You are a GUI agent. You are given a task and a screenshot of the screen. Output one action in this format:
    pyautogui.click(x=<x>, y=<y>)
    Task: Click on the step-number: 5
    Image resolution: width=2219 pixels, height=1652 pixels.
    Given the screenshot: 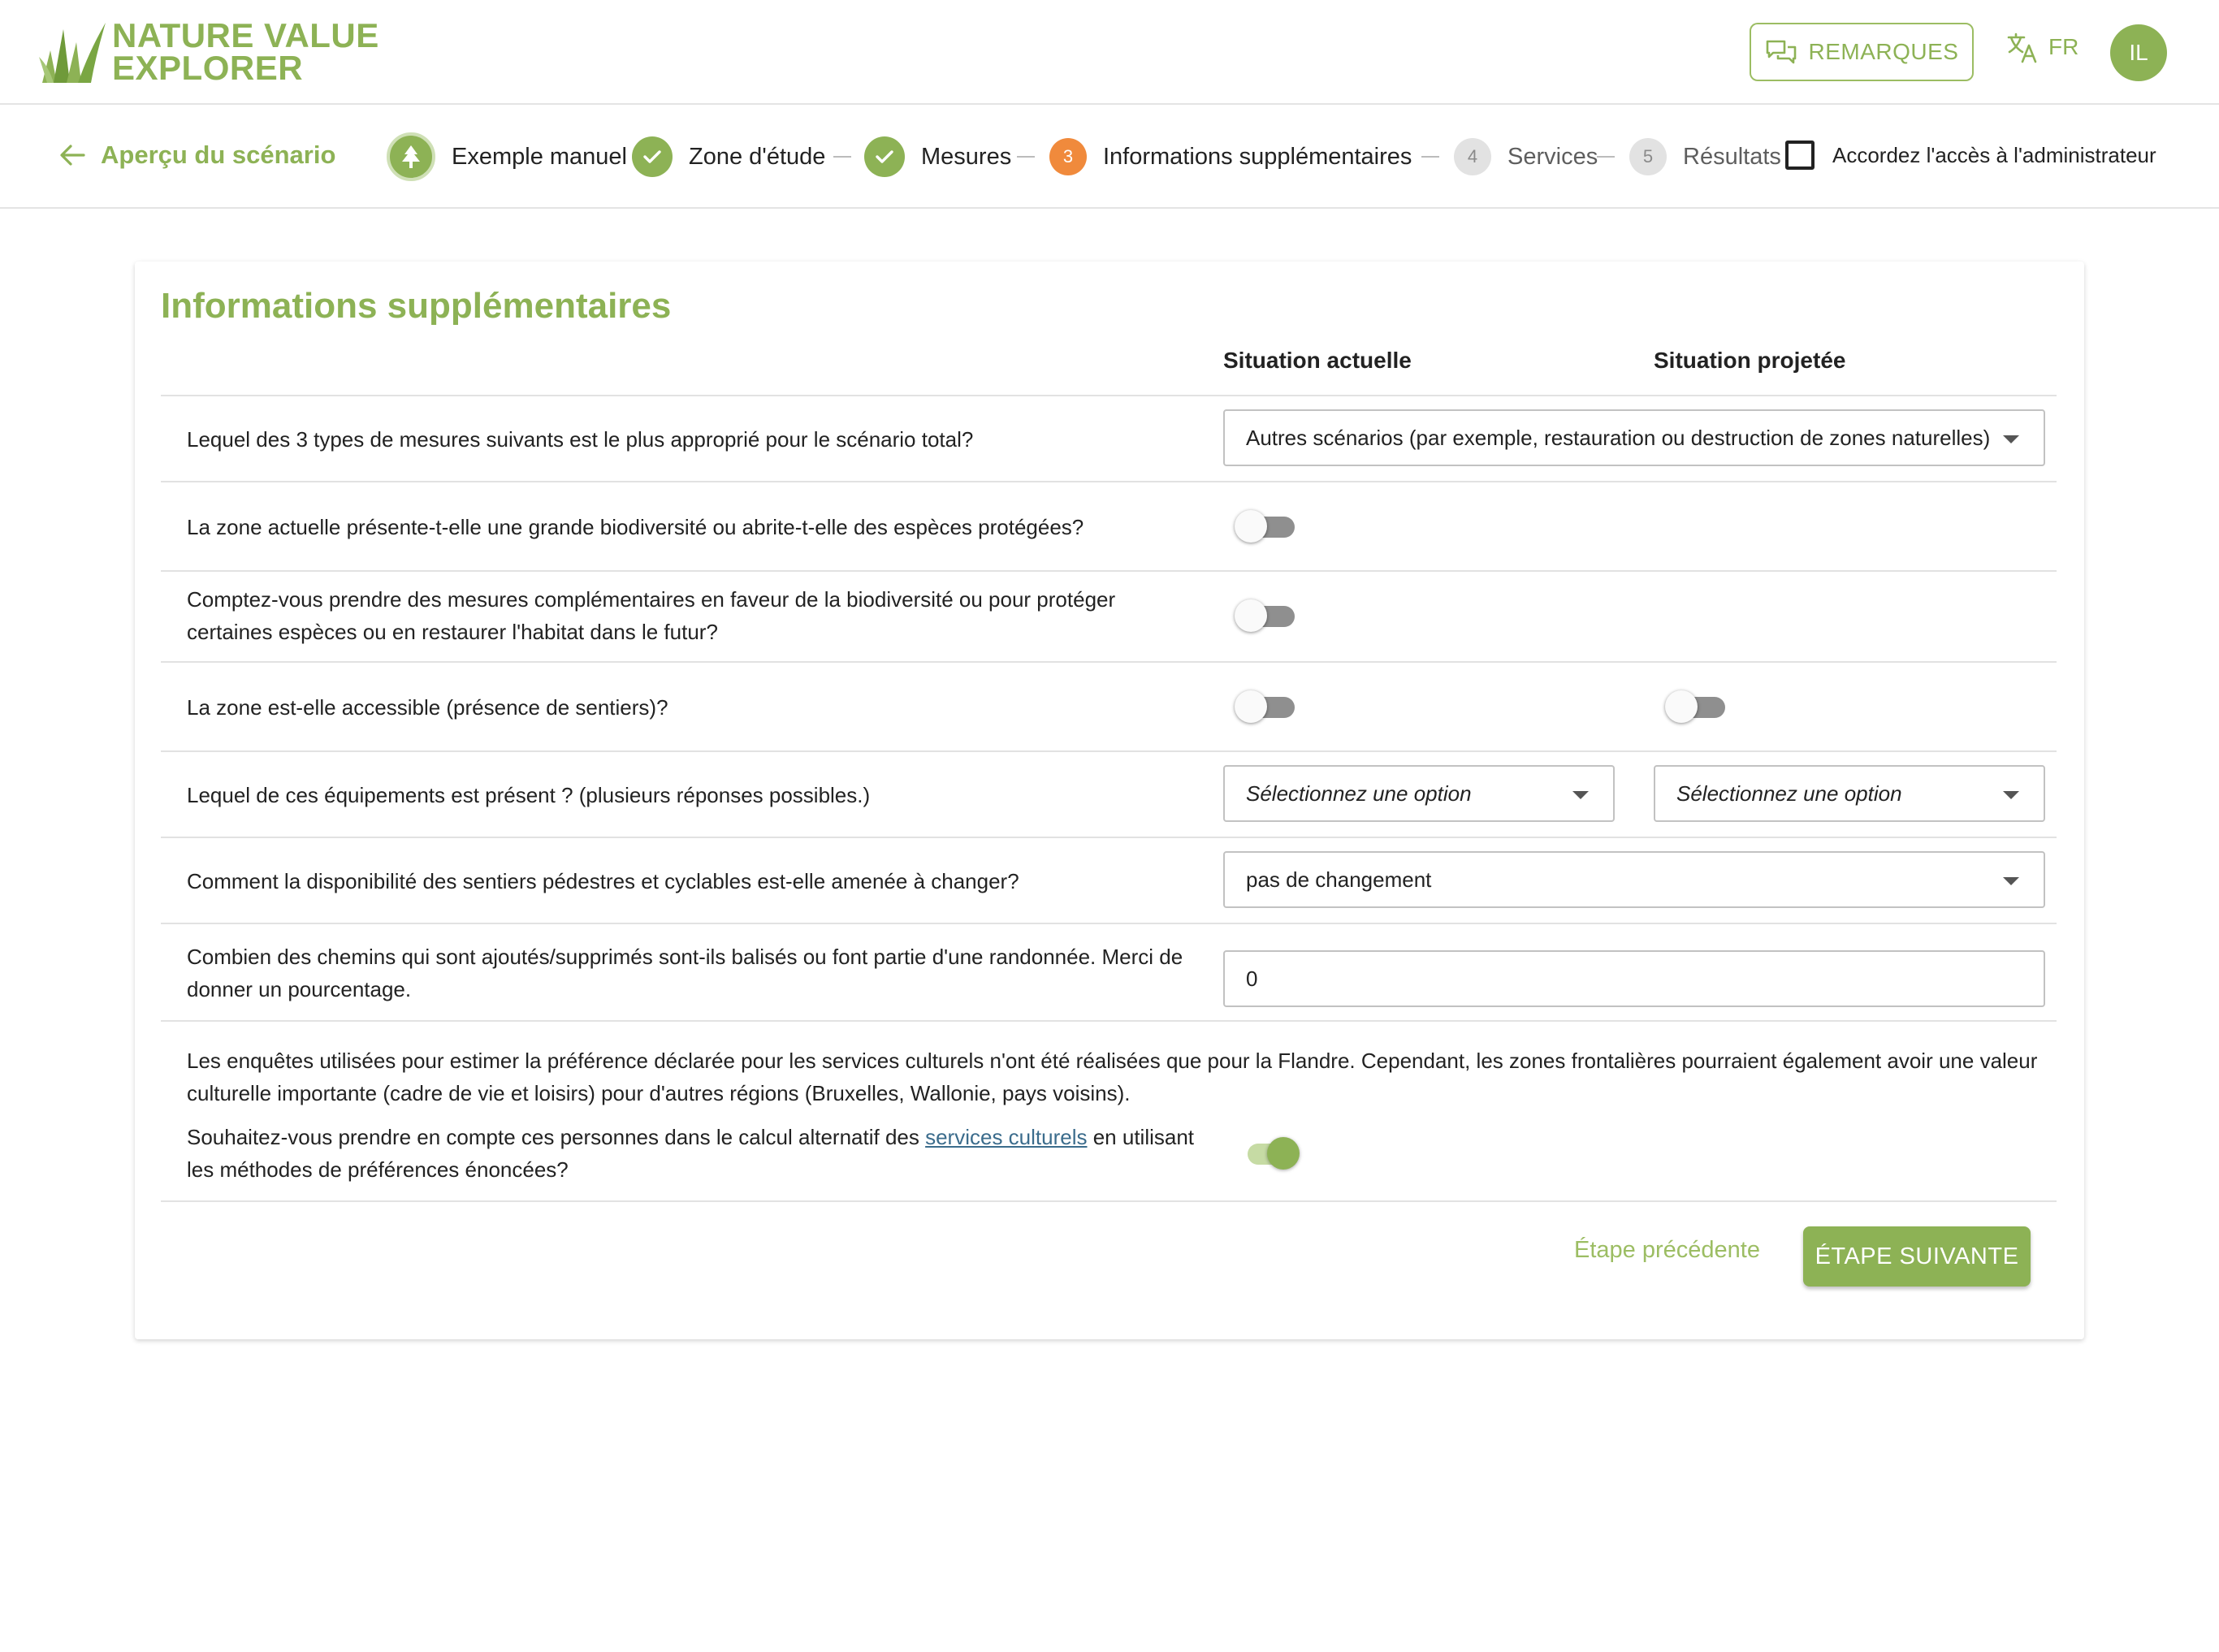 What is the action you would take?
    pyautogui.click(x=1648, y=156)
    